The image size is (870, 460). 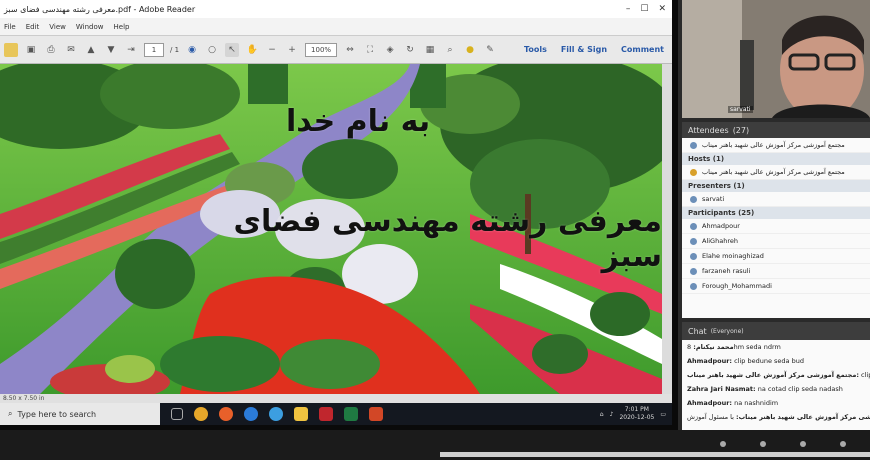 What do you see at coordinates (470, 50) in the screenshot?
I see `comment-bubble-icon: ●` at bounding box center [470, 50].